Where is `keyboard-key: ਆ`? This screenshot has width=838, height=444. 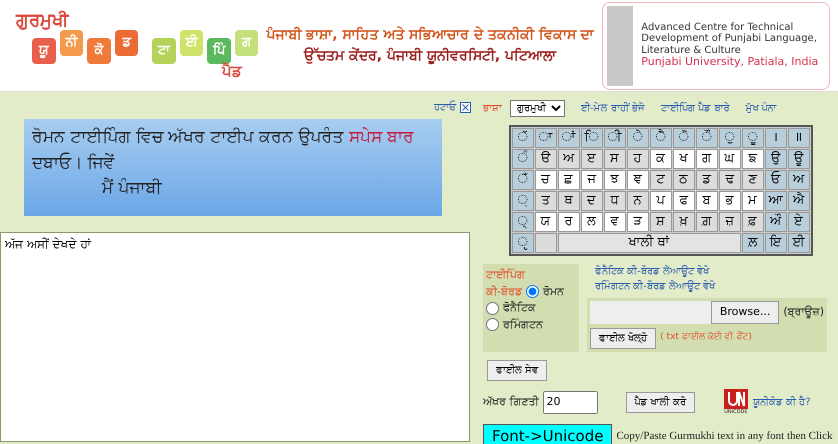 keyboard-key: ਆ is located at coordinates (775, 201).